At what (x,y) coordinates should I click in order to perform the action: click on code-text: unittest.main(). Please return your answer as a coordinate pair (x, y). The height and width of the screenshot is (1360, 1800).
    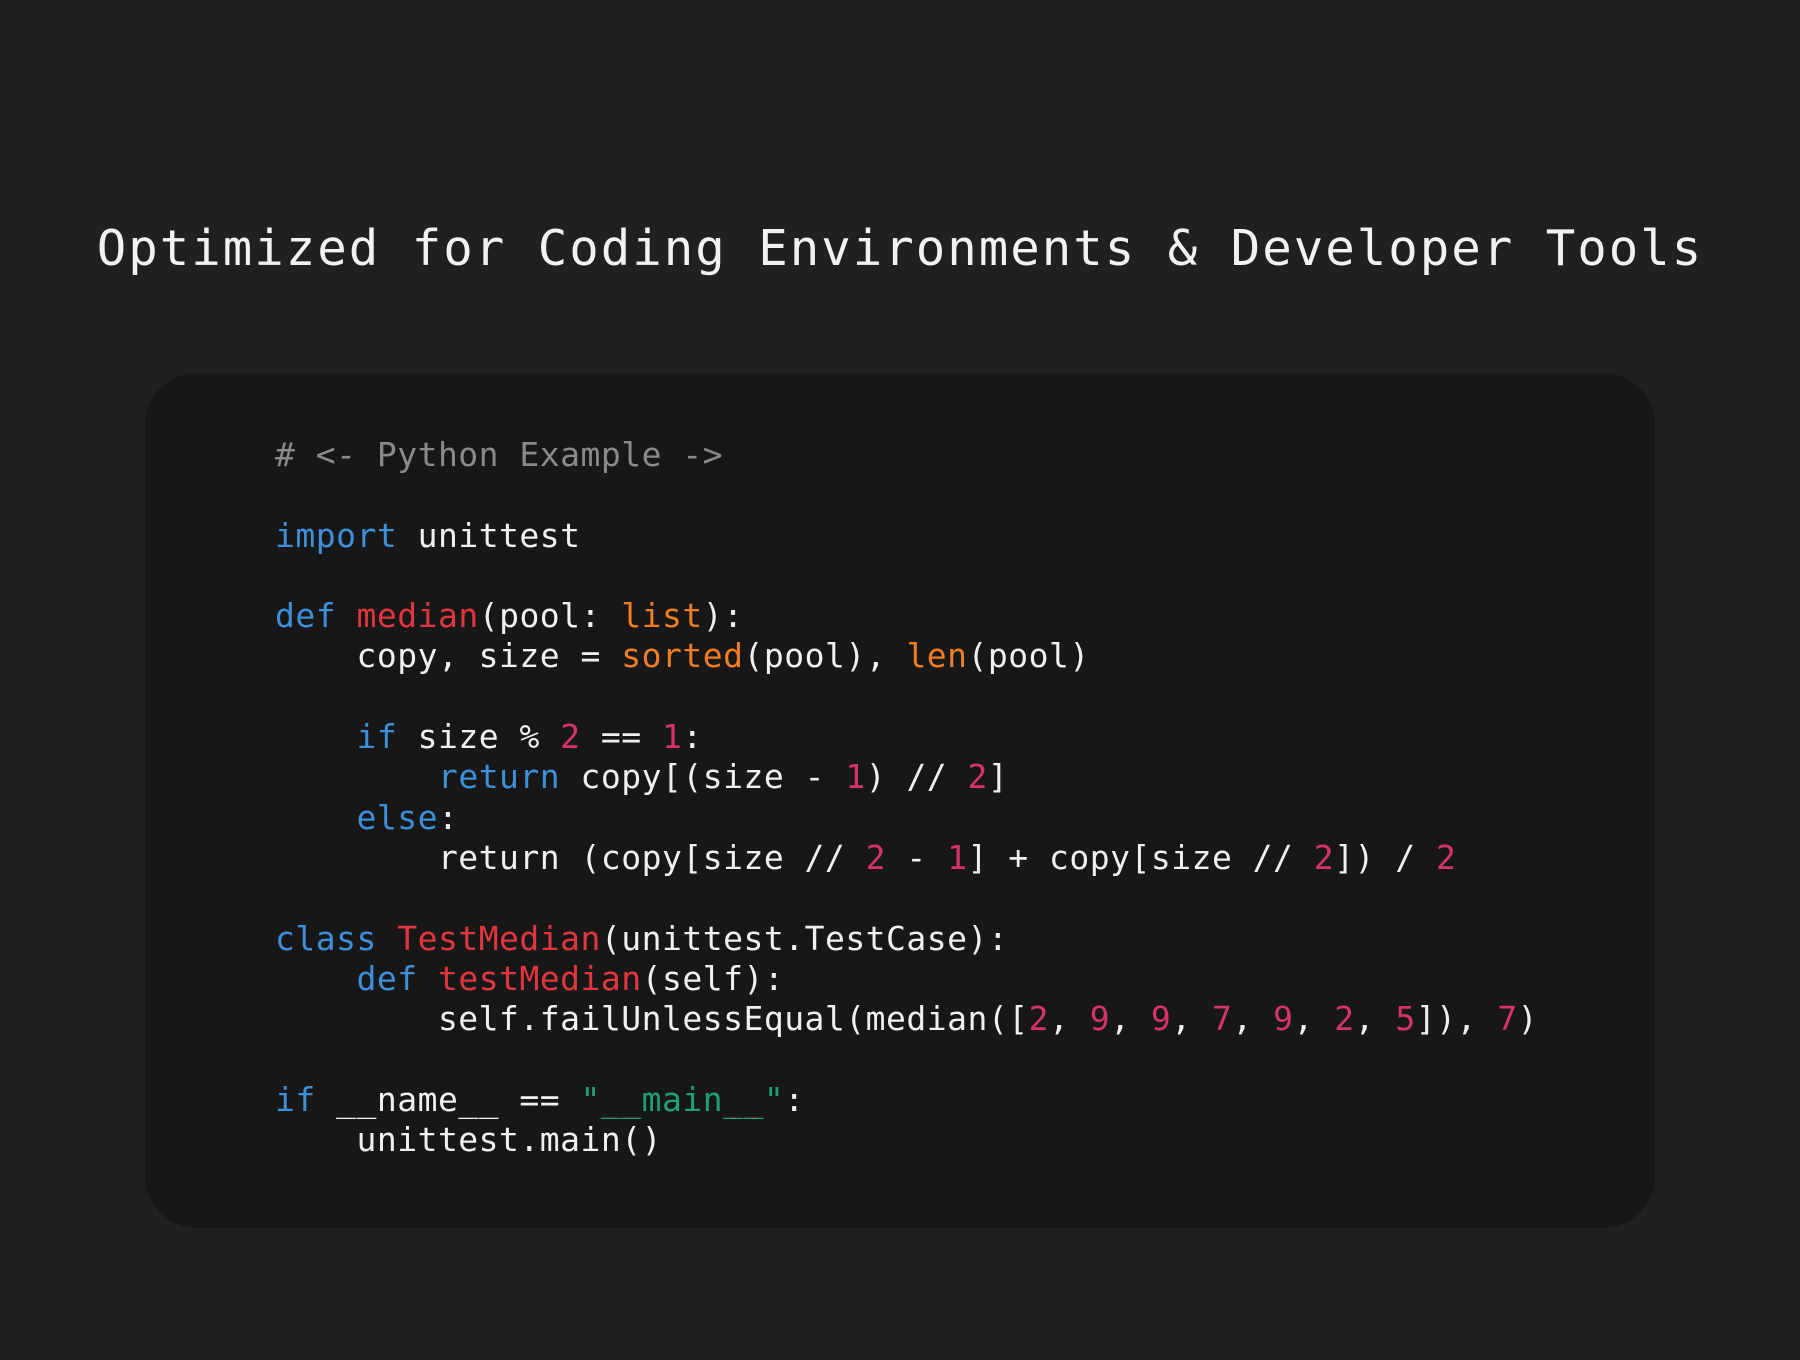
    Looking at the image, I should click on (468, 1140).